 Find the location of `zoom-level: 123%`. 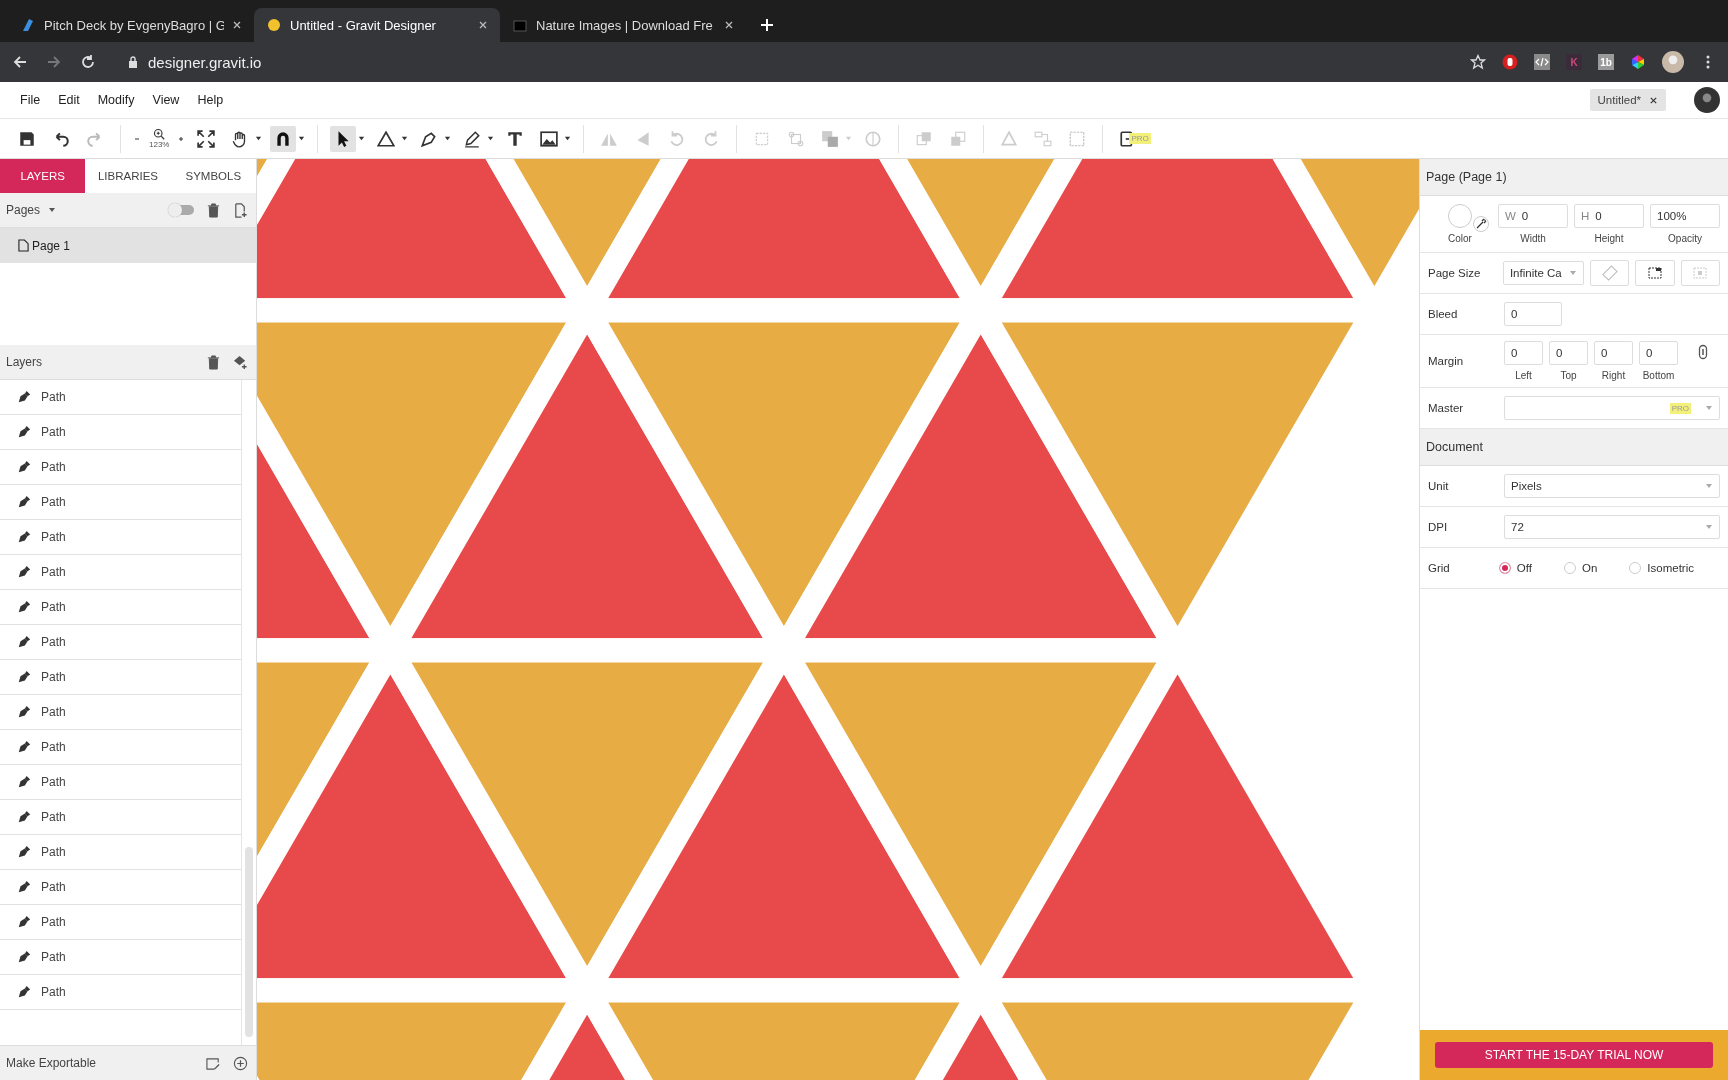

zoom-level: 123% is located at coordinates (159, 144).